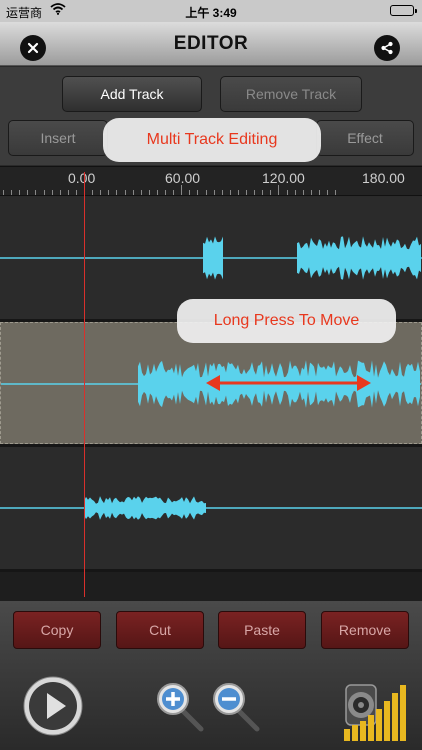 This screenshot has width=422, height=750. I want to click on zoom-out-icon, so click(236, 707).